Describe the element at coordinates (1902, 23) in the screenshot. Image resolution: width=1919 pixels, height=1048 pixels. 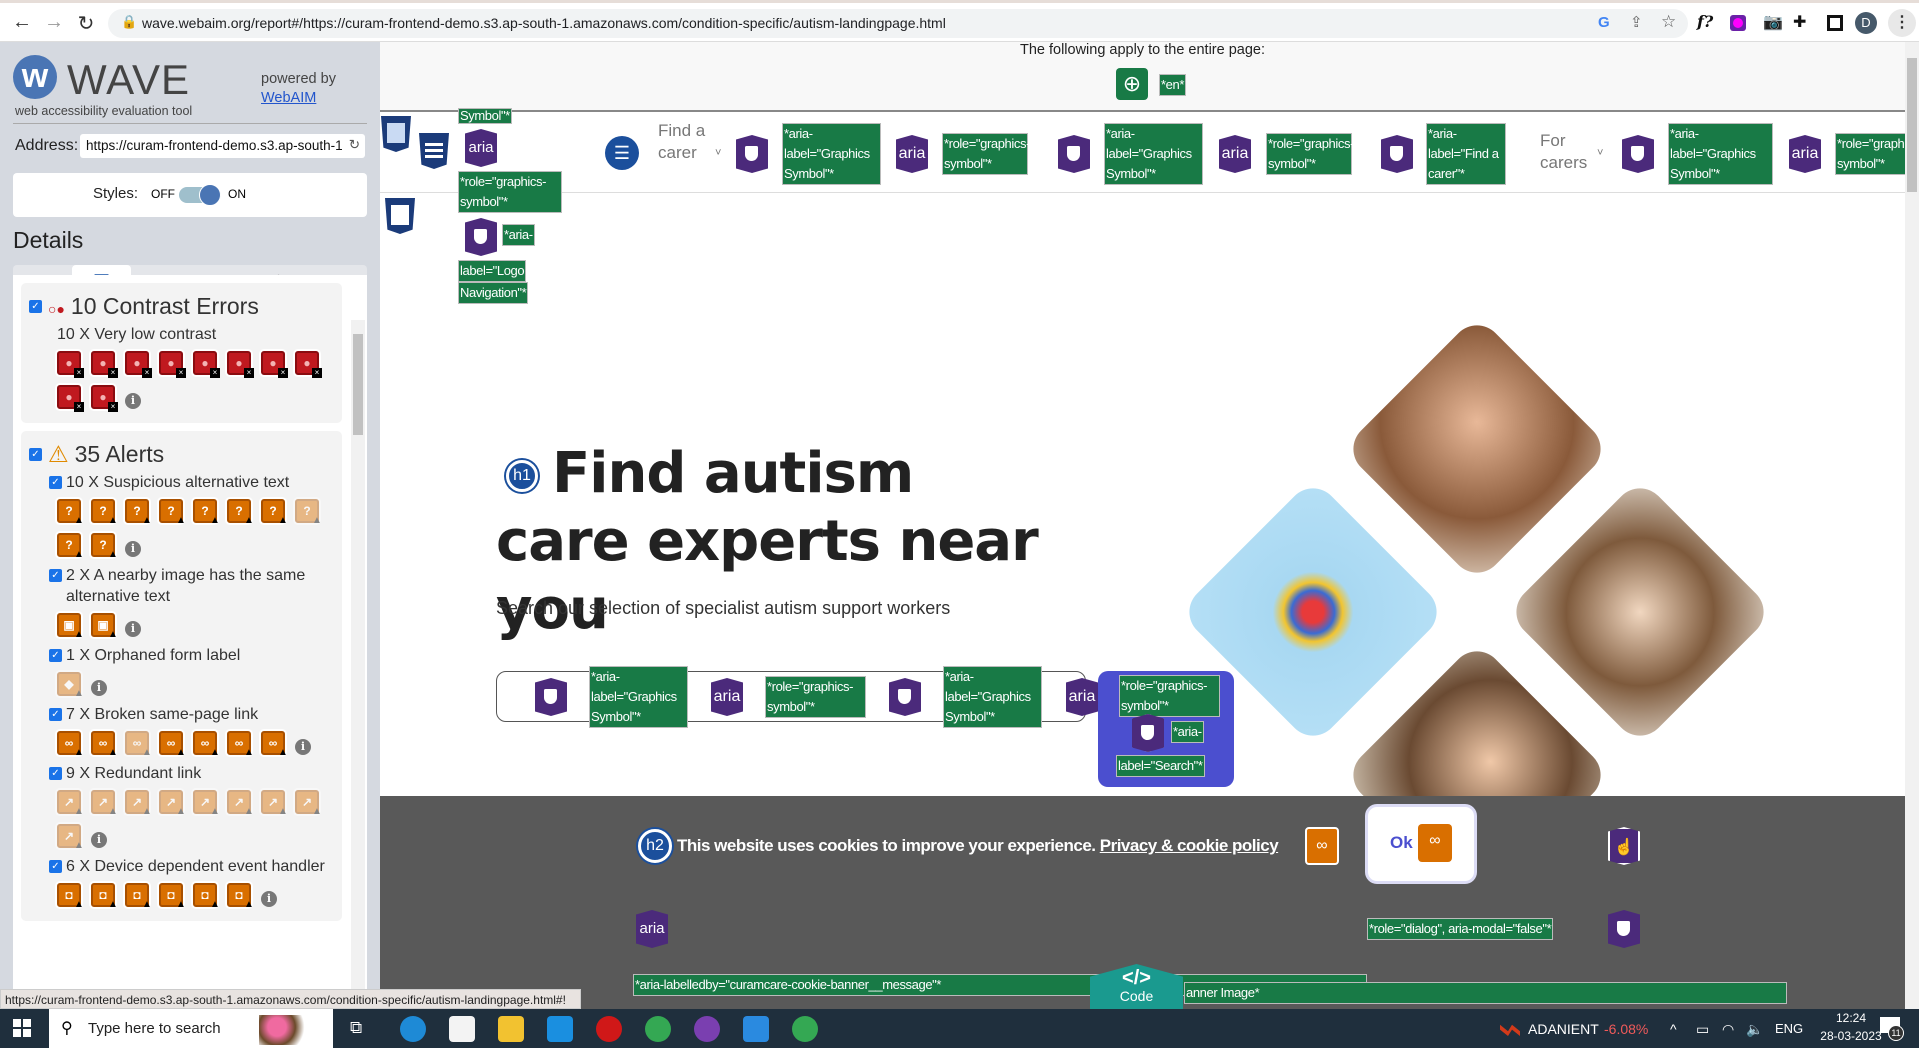
I see `menu-icon: ⋮` at that location.